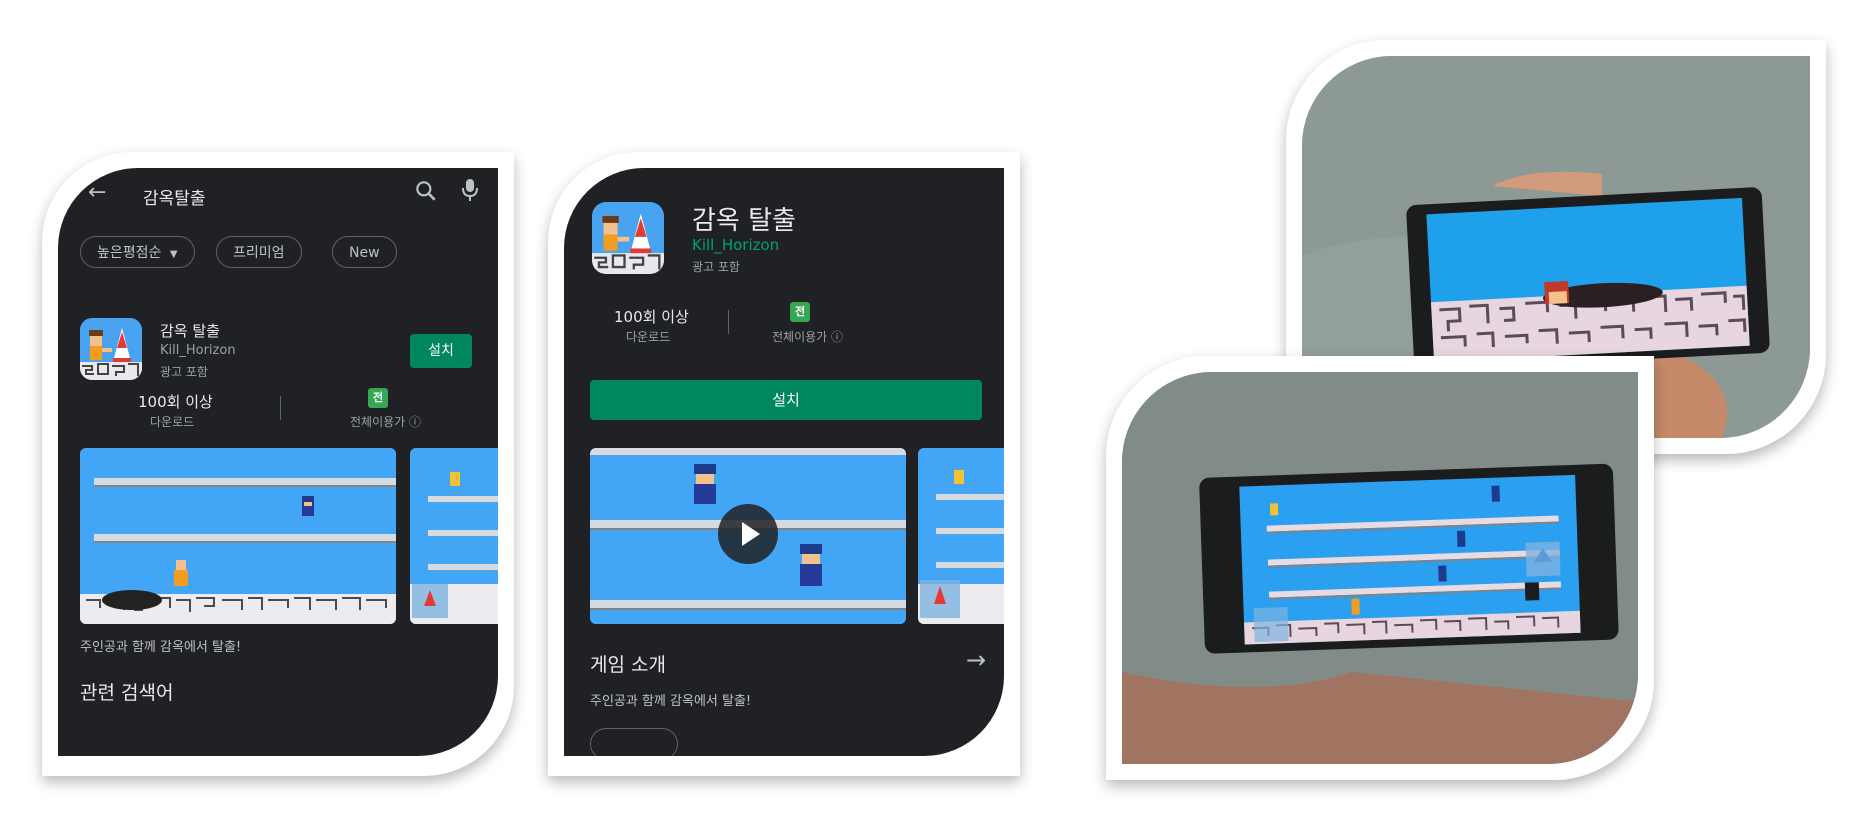  What do you see at coordinates (426, 191) in the screenshot?
I see `search-icon` at bounding box center [426, 191].